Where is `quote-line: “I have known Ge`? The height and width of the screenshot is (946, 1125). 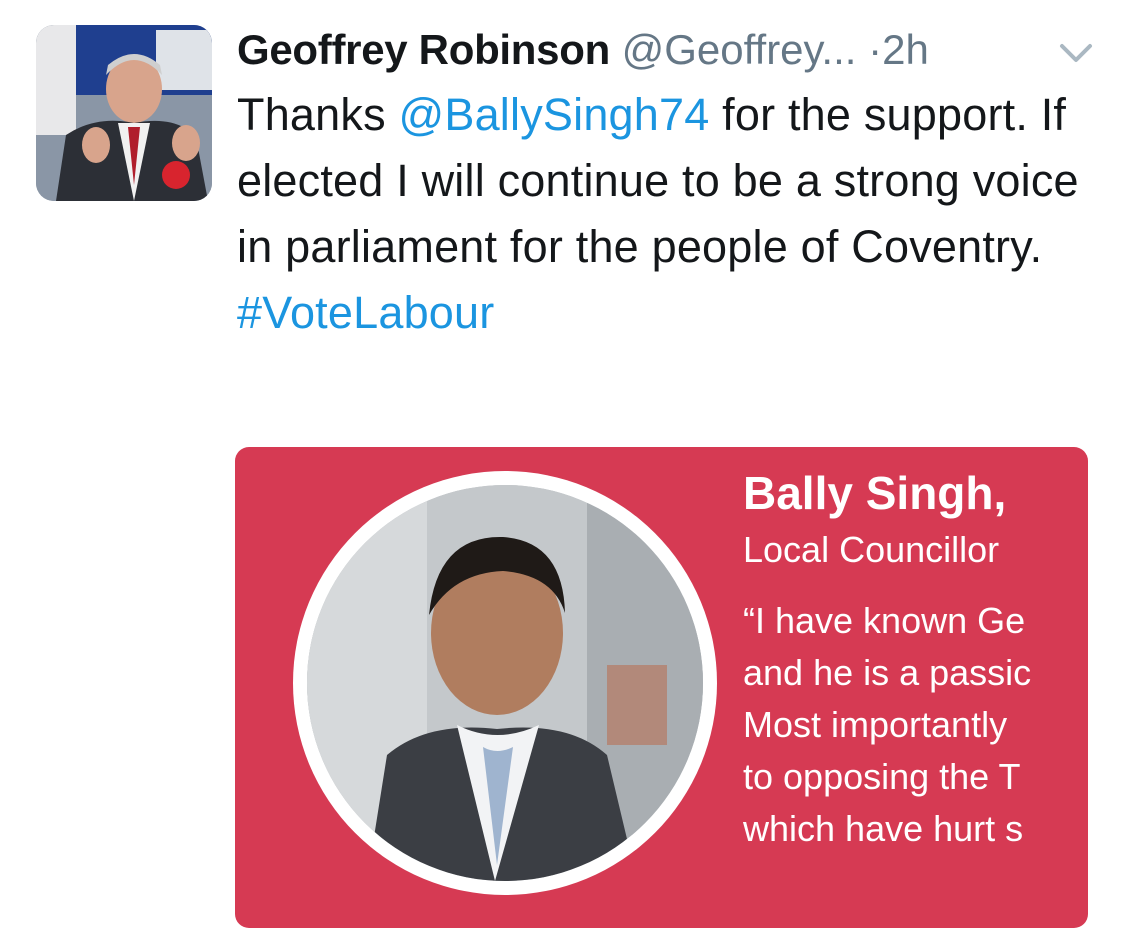
quote-line: “I have known Ge is located at coordinates (884, 620).